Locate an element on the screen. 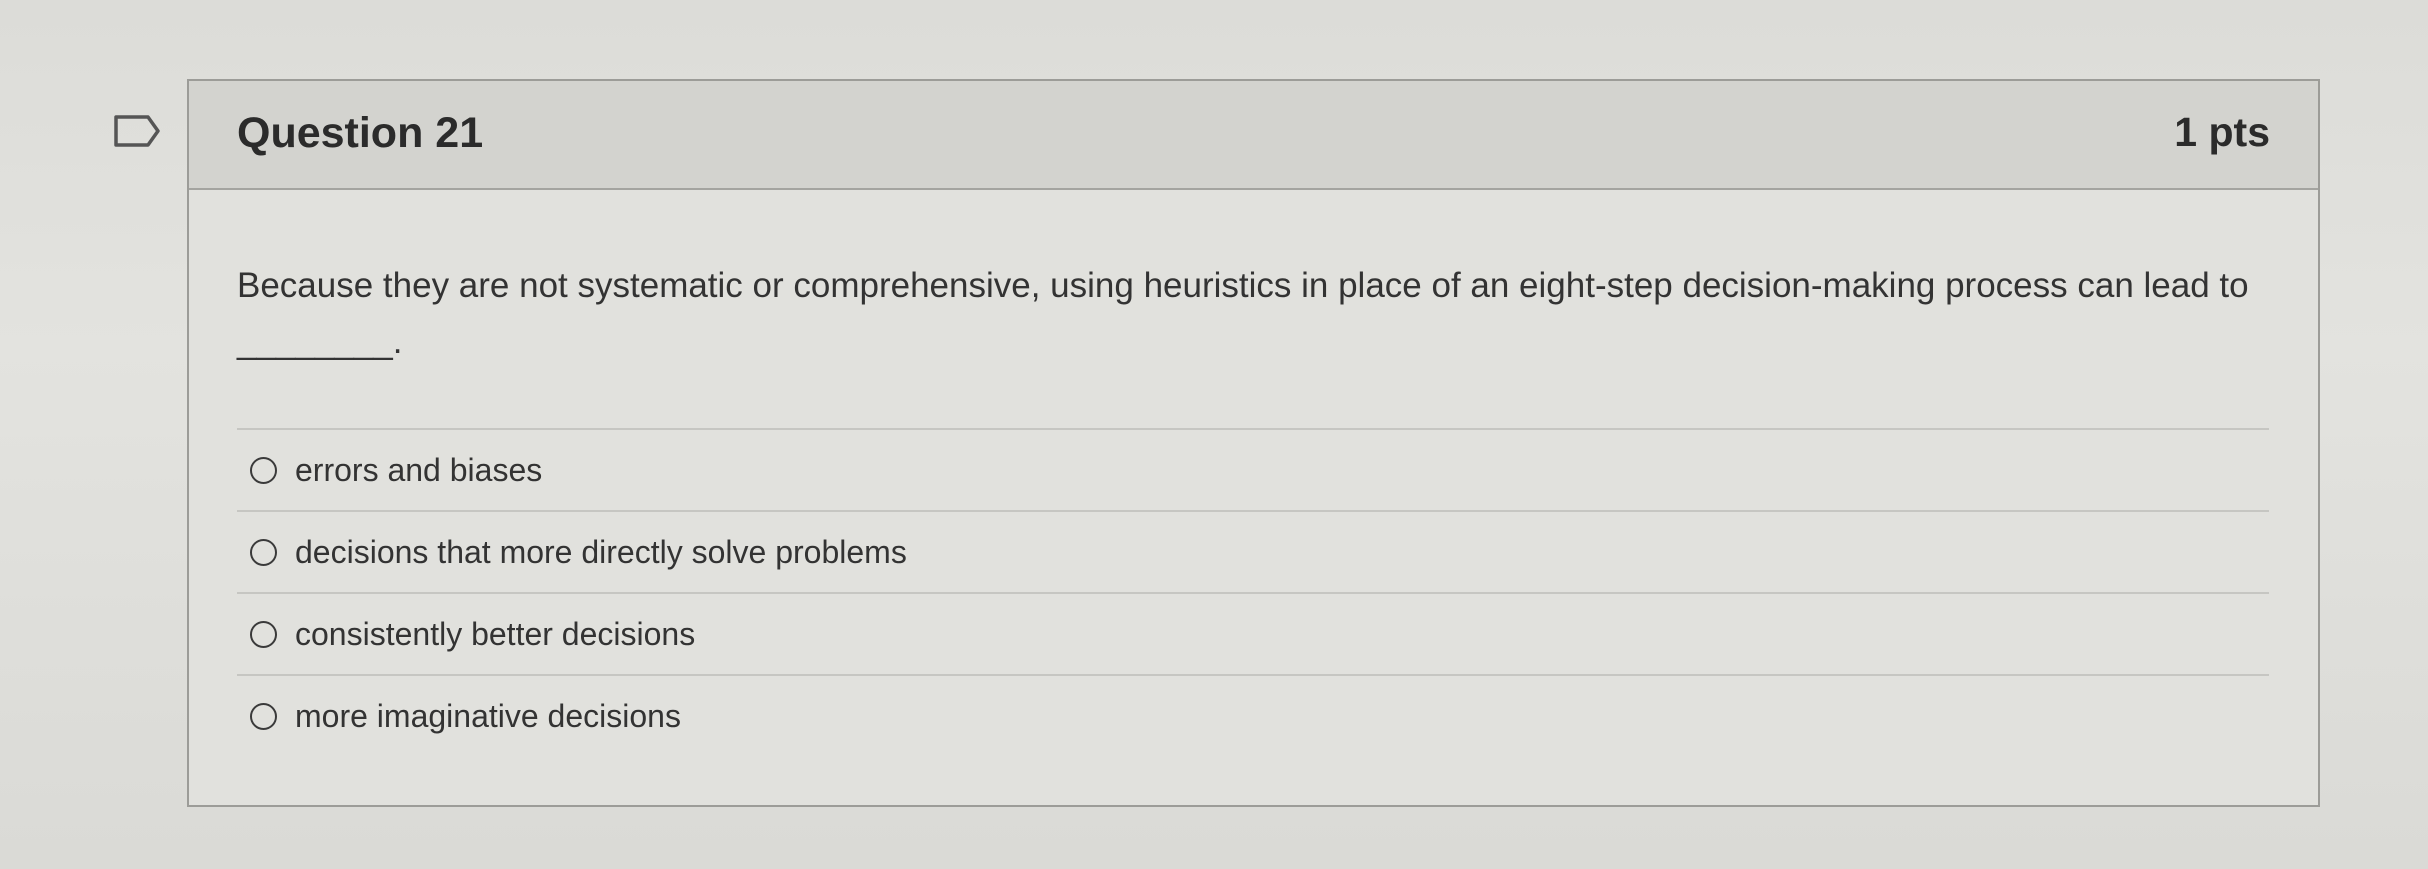 The height and width of the screenshot is (869, 2428). answer-label: errors and biases is located at coordinates (419, 469).